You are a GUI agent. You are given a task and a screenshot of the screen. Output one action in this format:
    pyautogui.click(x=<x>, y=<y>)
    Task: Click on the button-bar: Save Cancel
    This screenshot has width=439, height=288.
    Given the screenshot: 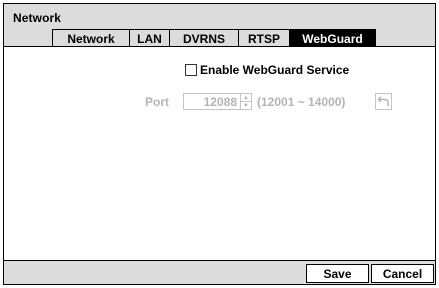 What is the action you would take?
    pyautogui.click(x=219, y=272)
    